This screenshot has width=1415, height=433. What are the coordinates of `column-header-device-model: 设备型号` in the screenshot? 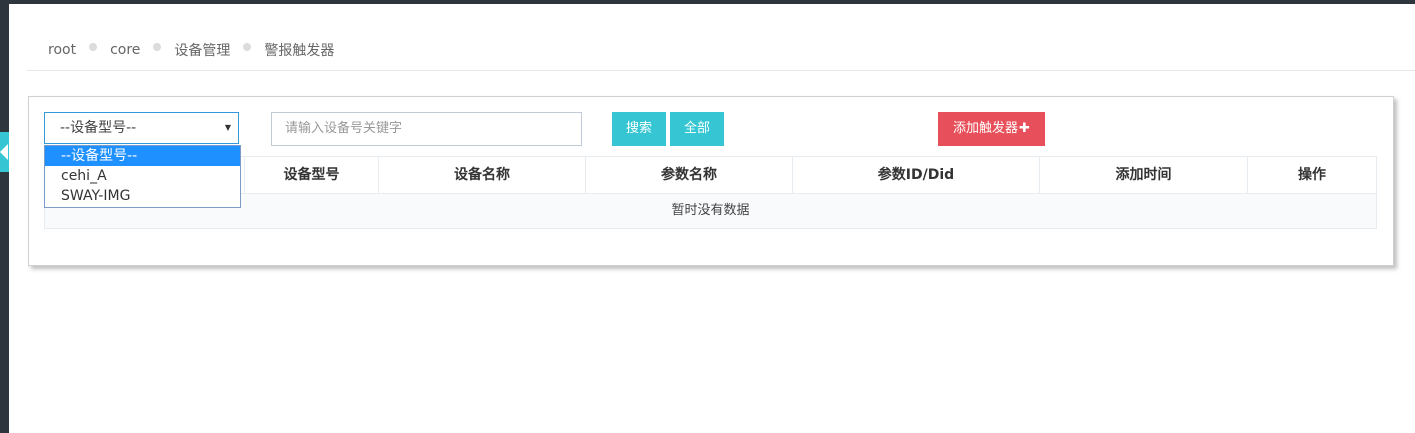 It's located at (312, 175).